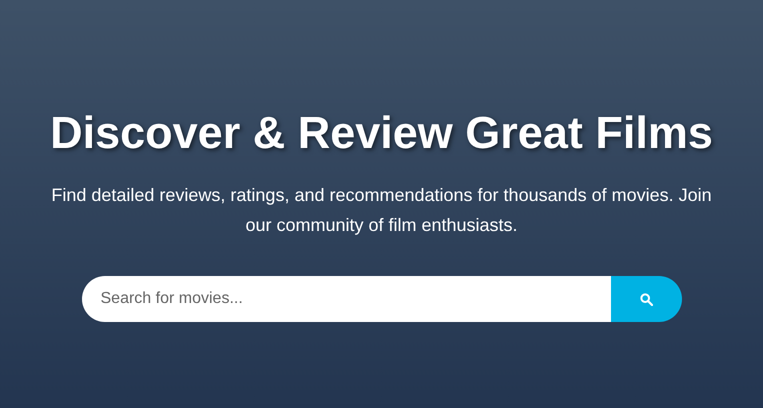 The height and width of the screenshot is (408, 763). What do you see at coordinates (381, 210) in the screenshot?
I see `hero-subtitle: Find detailed reviews, ratings, and recommendations for thousands of movies. Join our community of film enthusiasts.` at bounding box center [381, 210].